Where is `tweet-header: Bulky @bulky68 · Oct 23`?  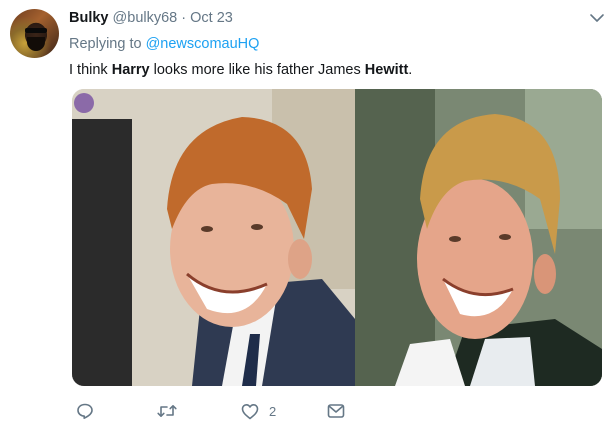
tweet-header: Bulky @bulky68 · Oct 23 is located at coordinates (151, 18).